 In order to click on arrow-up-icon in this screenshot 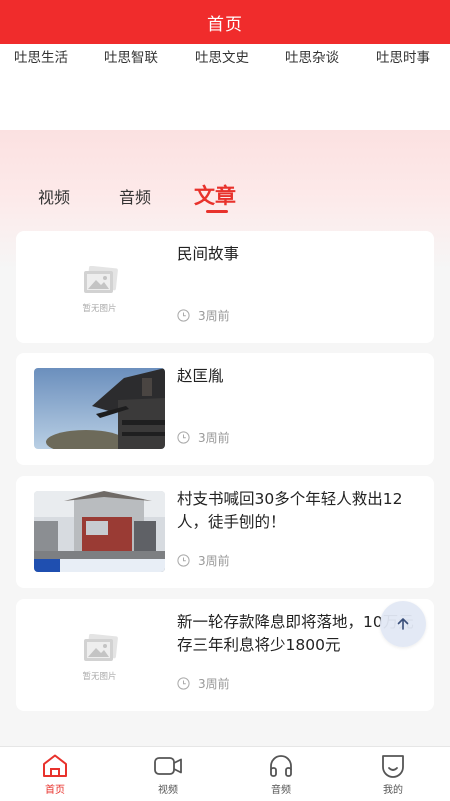, I will do `click(403, 624)`.